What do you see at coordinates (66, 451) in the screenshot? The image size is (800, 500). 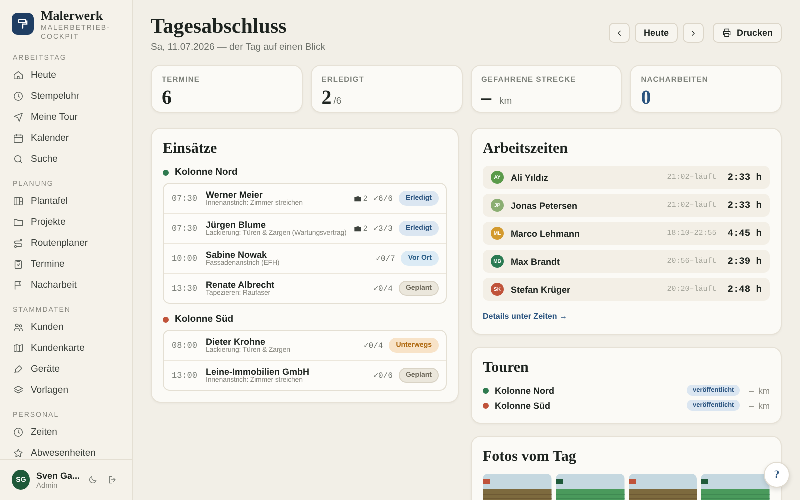 I see `nav-item: Abwesenheiten` at bounding box center [66, 451].